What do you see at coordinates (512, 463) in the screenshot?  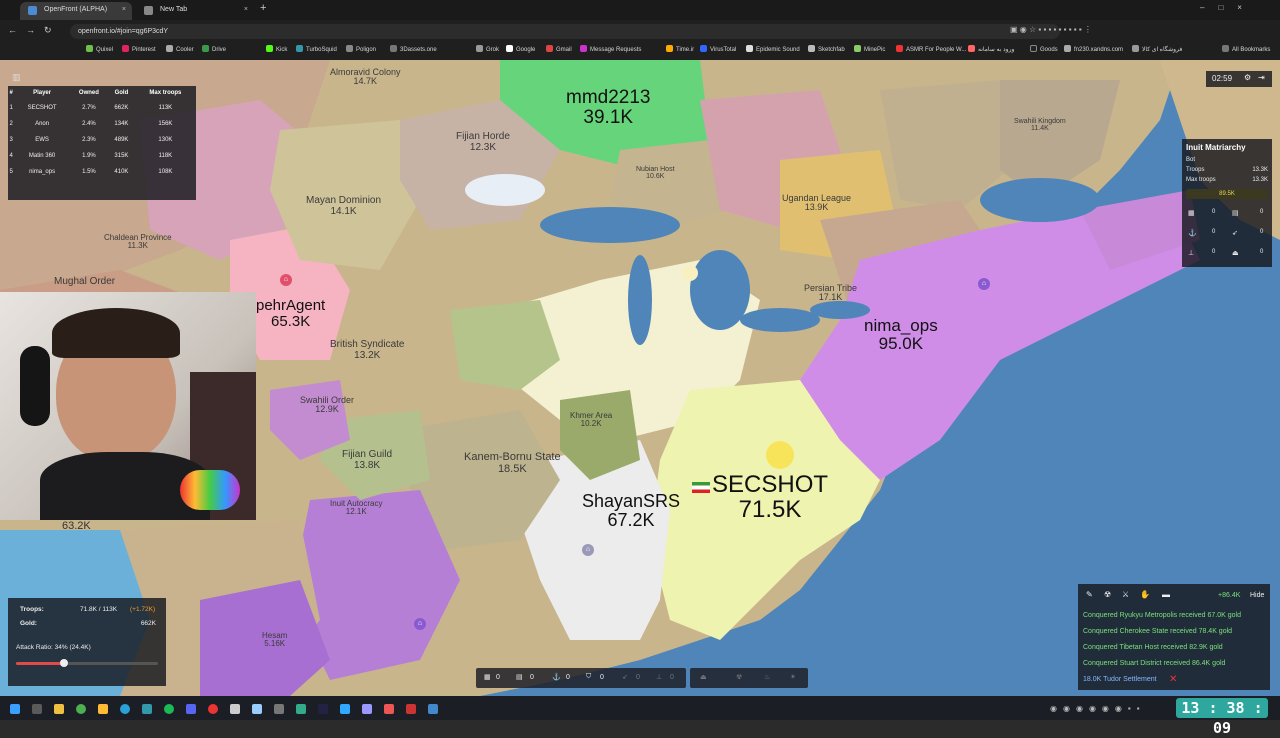 I see `territory-label: Kanem-Bornu State 18.5K` at bounding box center [512, 463].